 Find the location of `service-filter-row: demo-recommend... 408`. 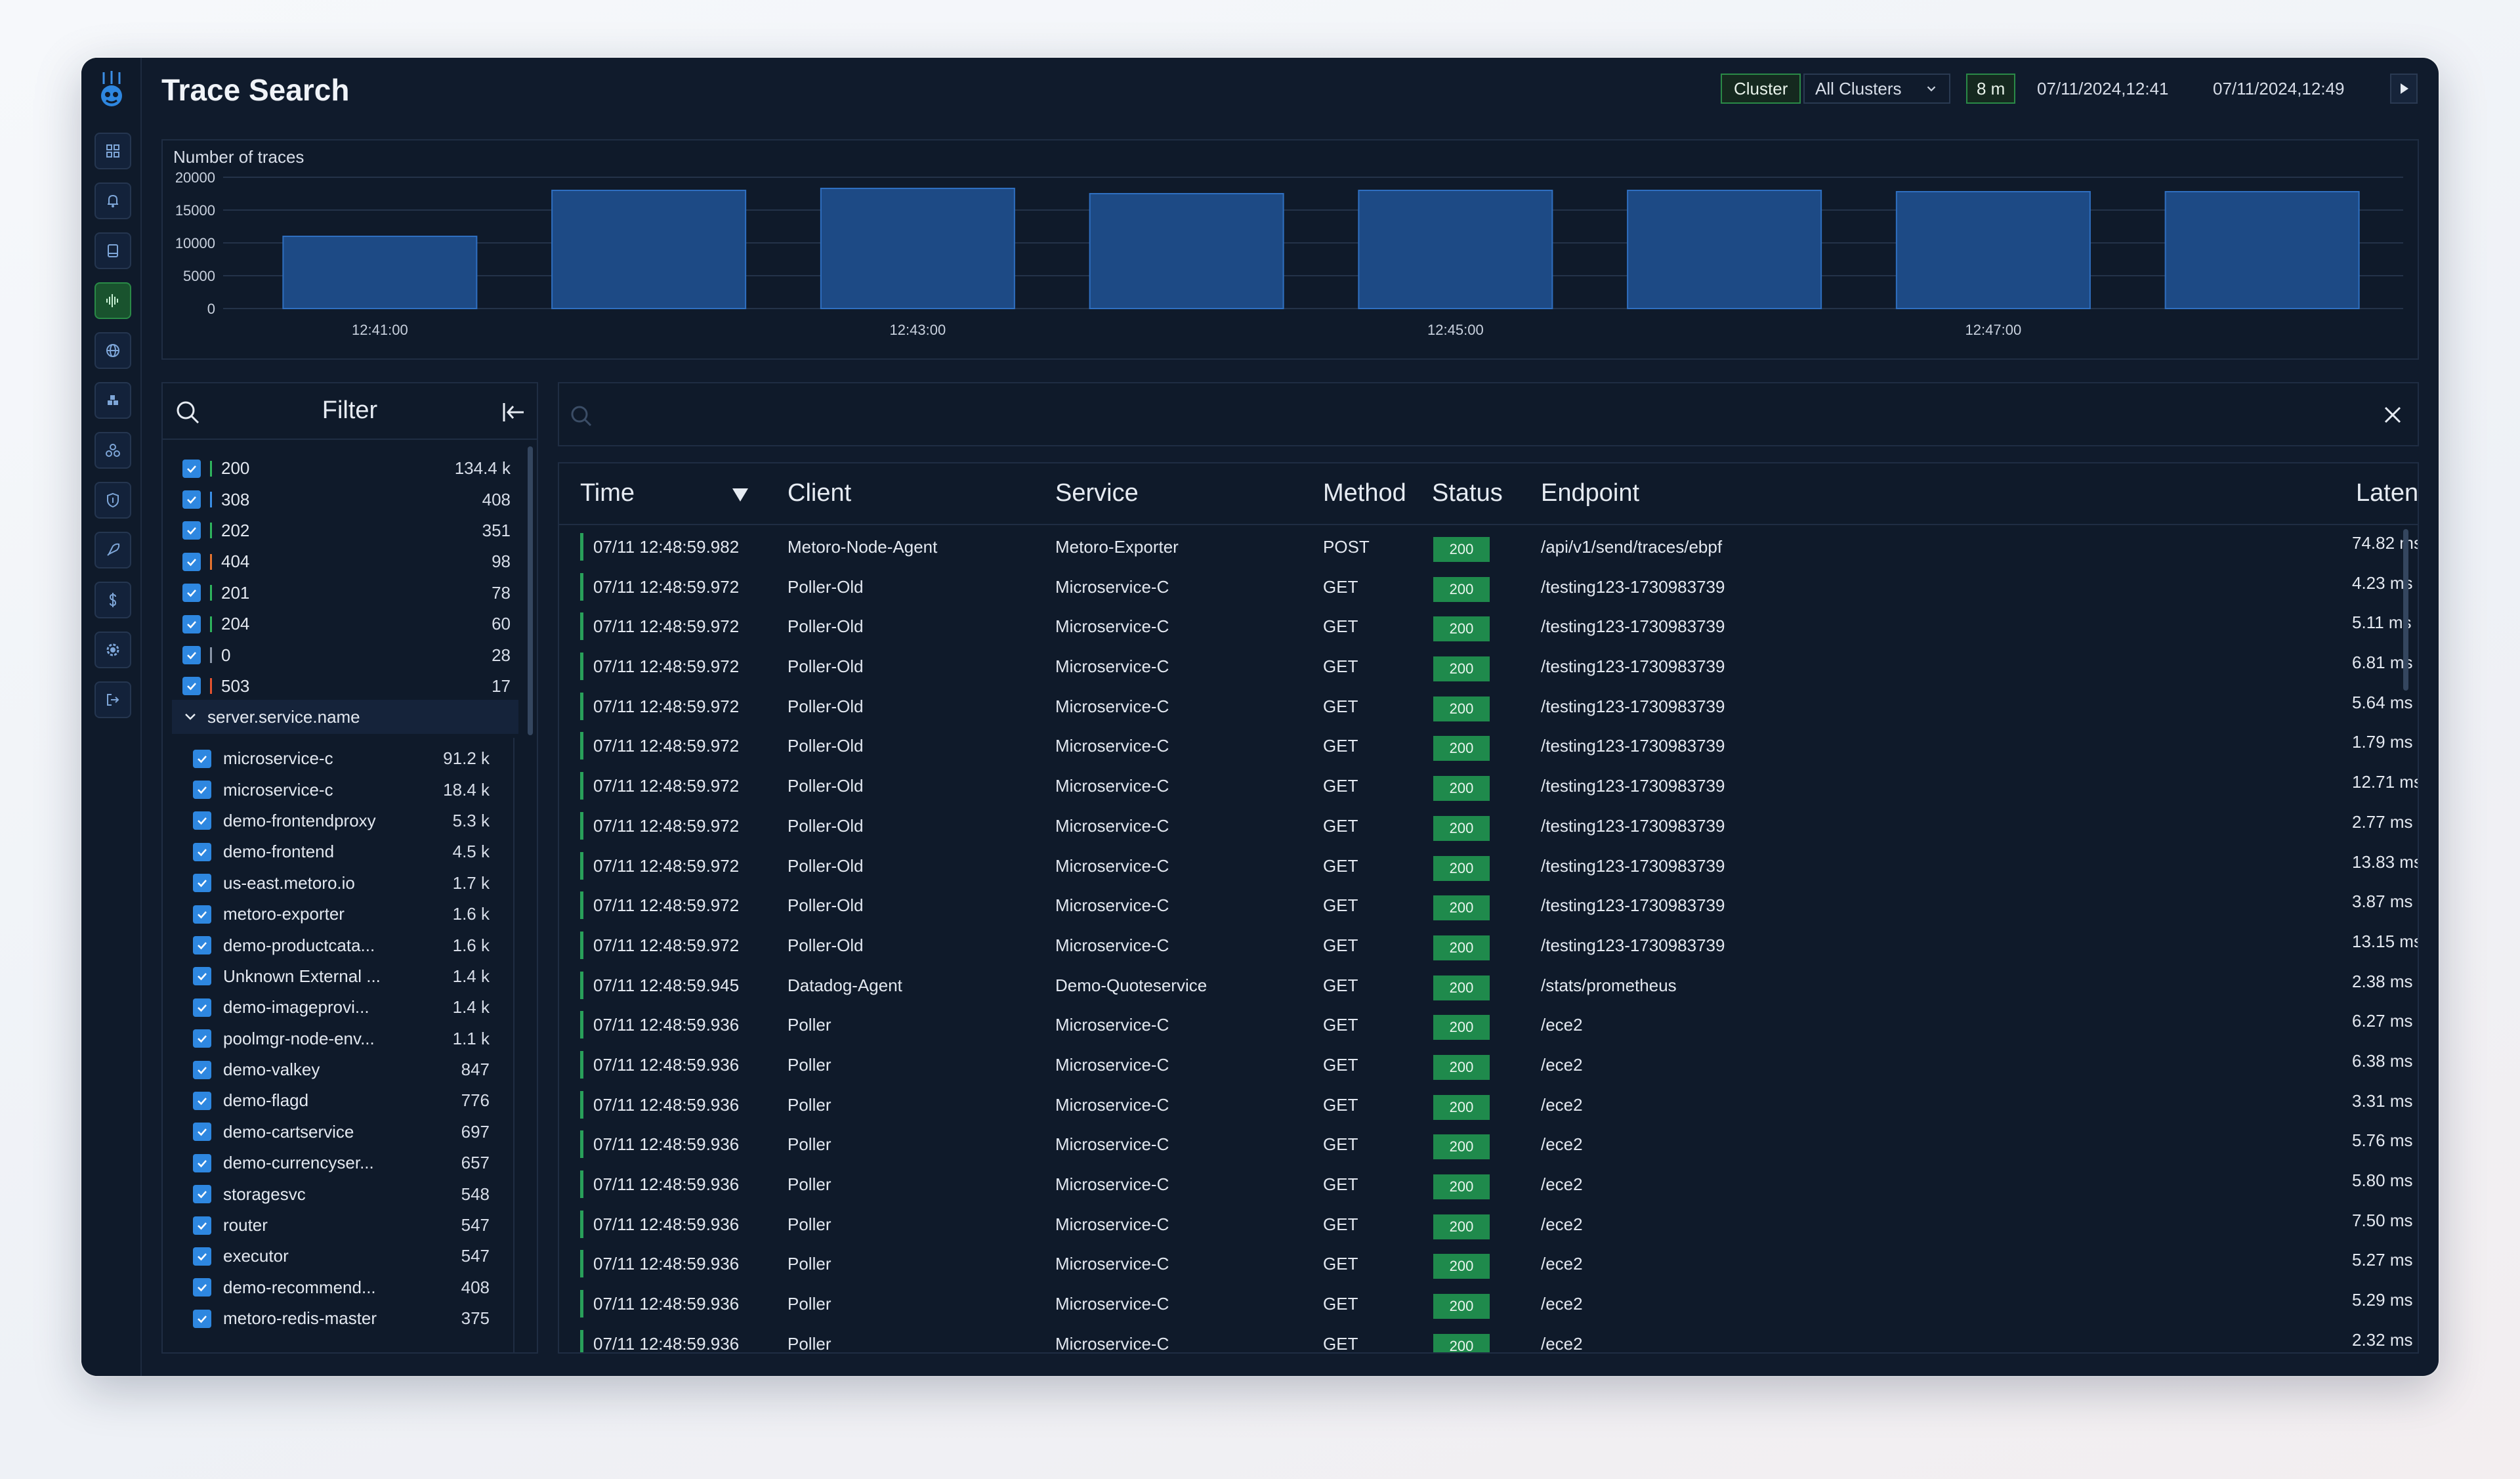

service-filter-row: demo-recommend... 408 is located at coordinates (341, 1287).